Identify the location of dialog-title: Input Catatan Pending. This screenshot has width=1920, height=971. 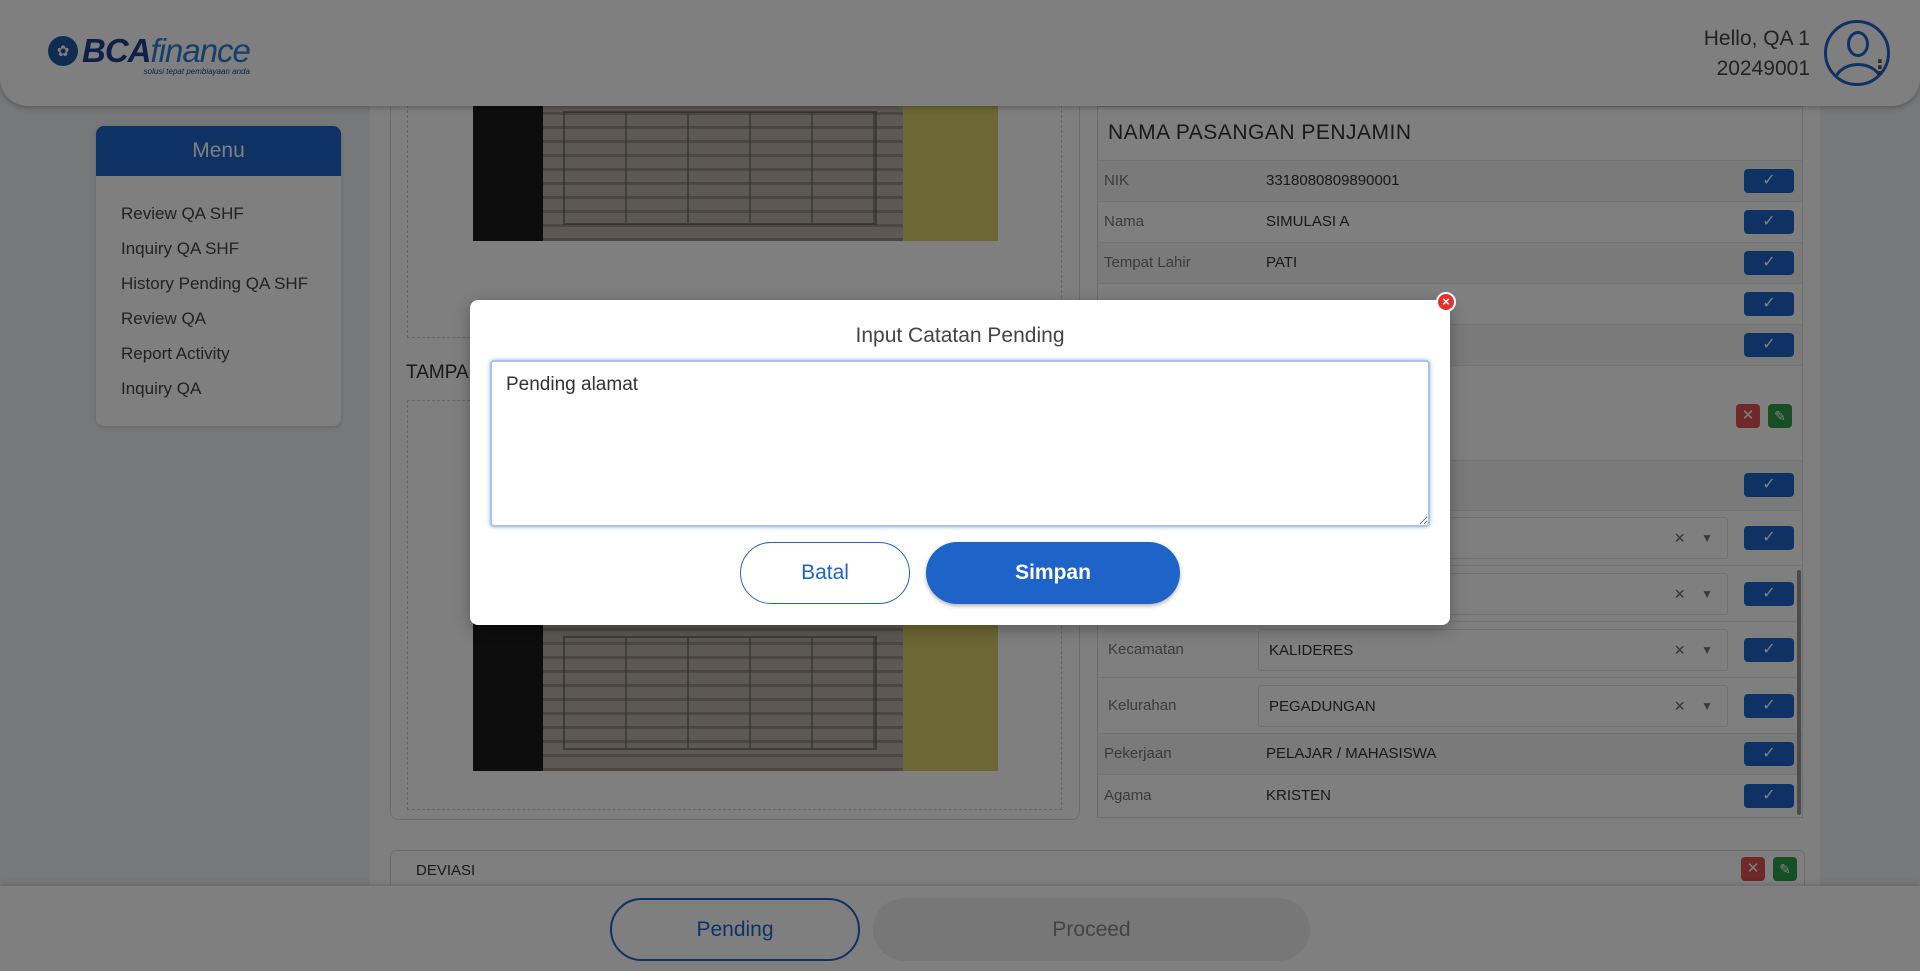
(960, 335).